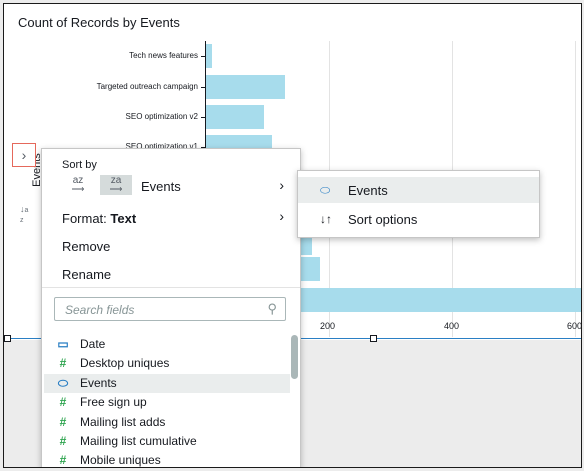  I want to click on search-fields-input: Search fields ⚲, so click(170, 309).